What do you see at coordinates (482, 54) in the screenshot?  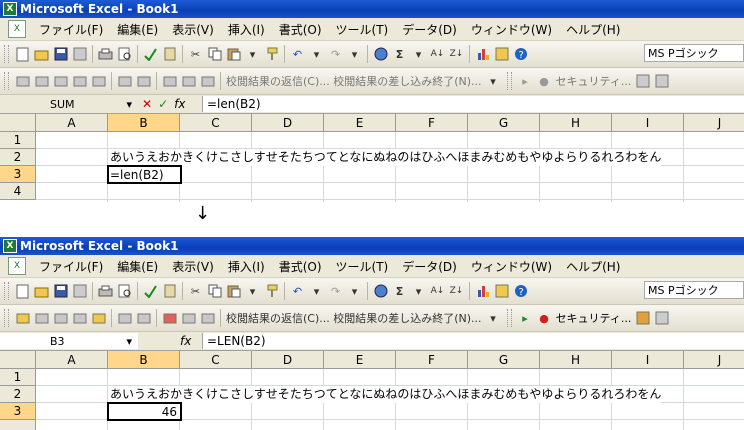 I see `chart-icon` at bounding box center [482, 54].